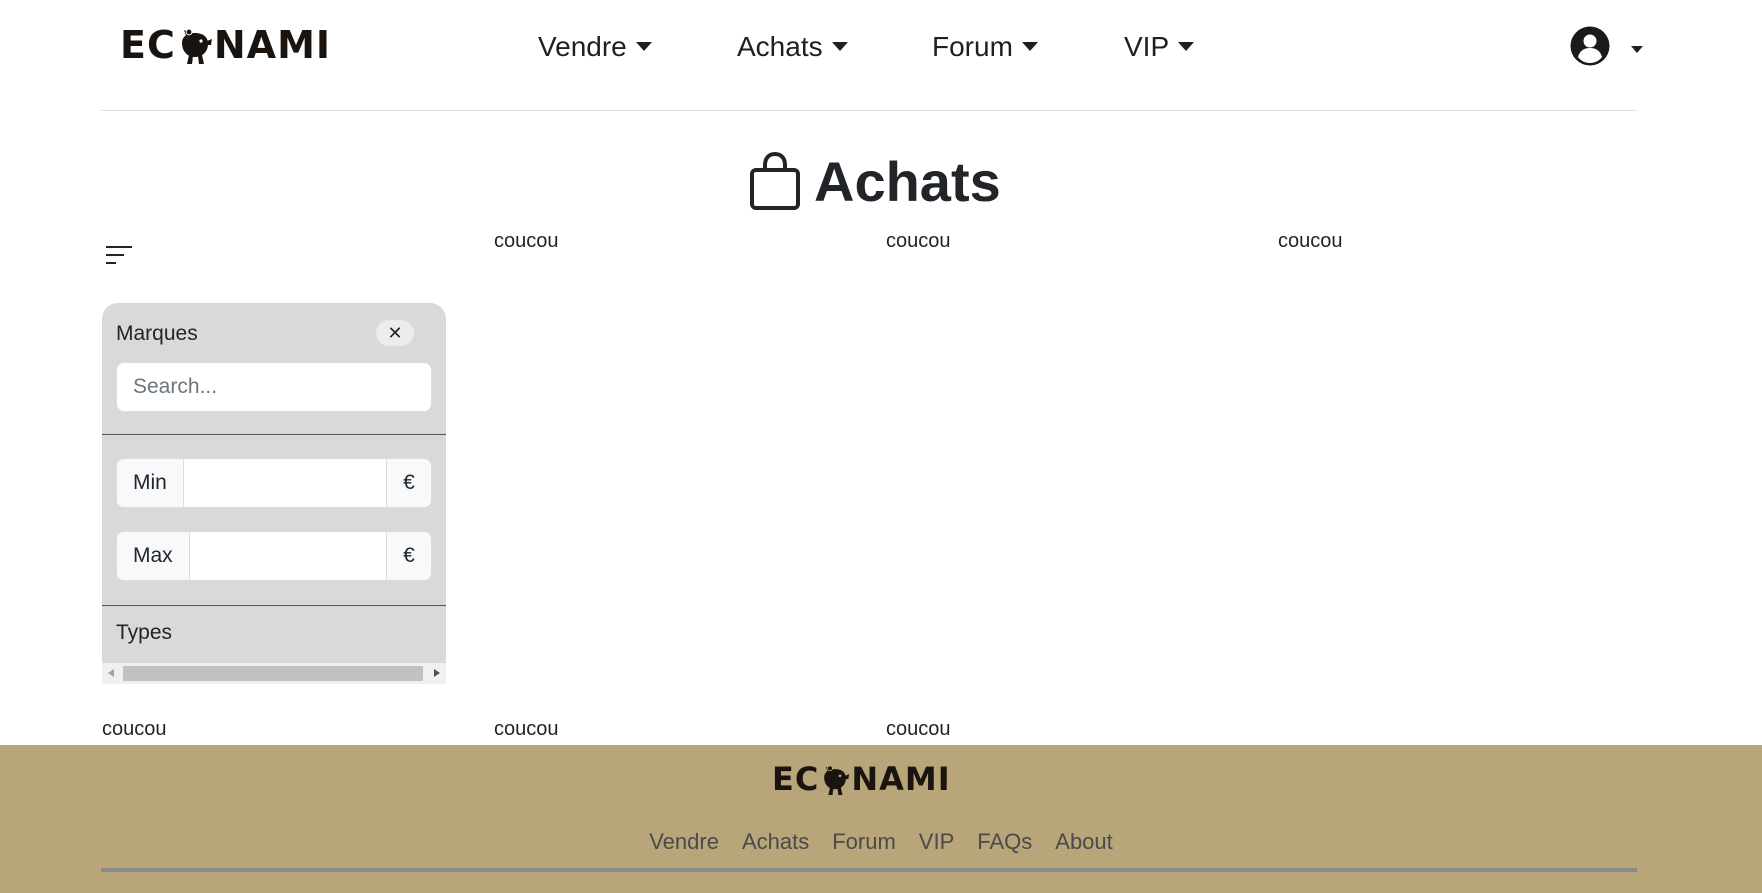 The width and height of the screenshot is (1762, 893). What do you see at coordinates (936, 842) in the screenshot?
I see `footer-link-vip: VIP` at bounding box center [936, 842].